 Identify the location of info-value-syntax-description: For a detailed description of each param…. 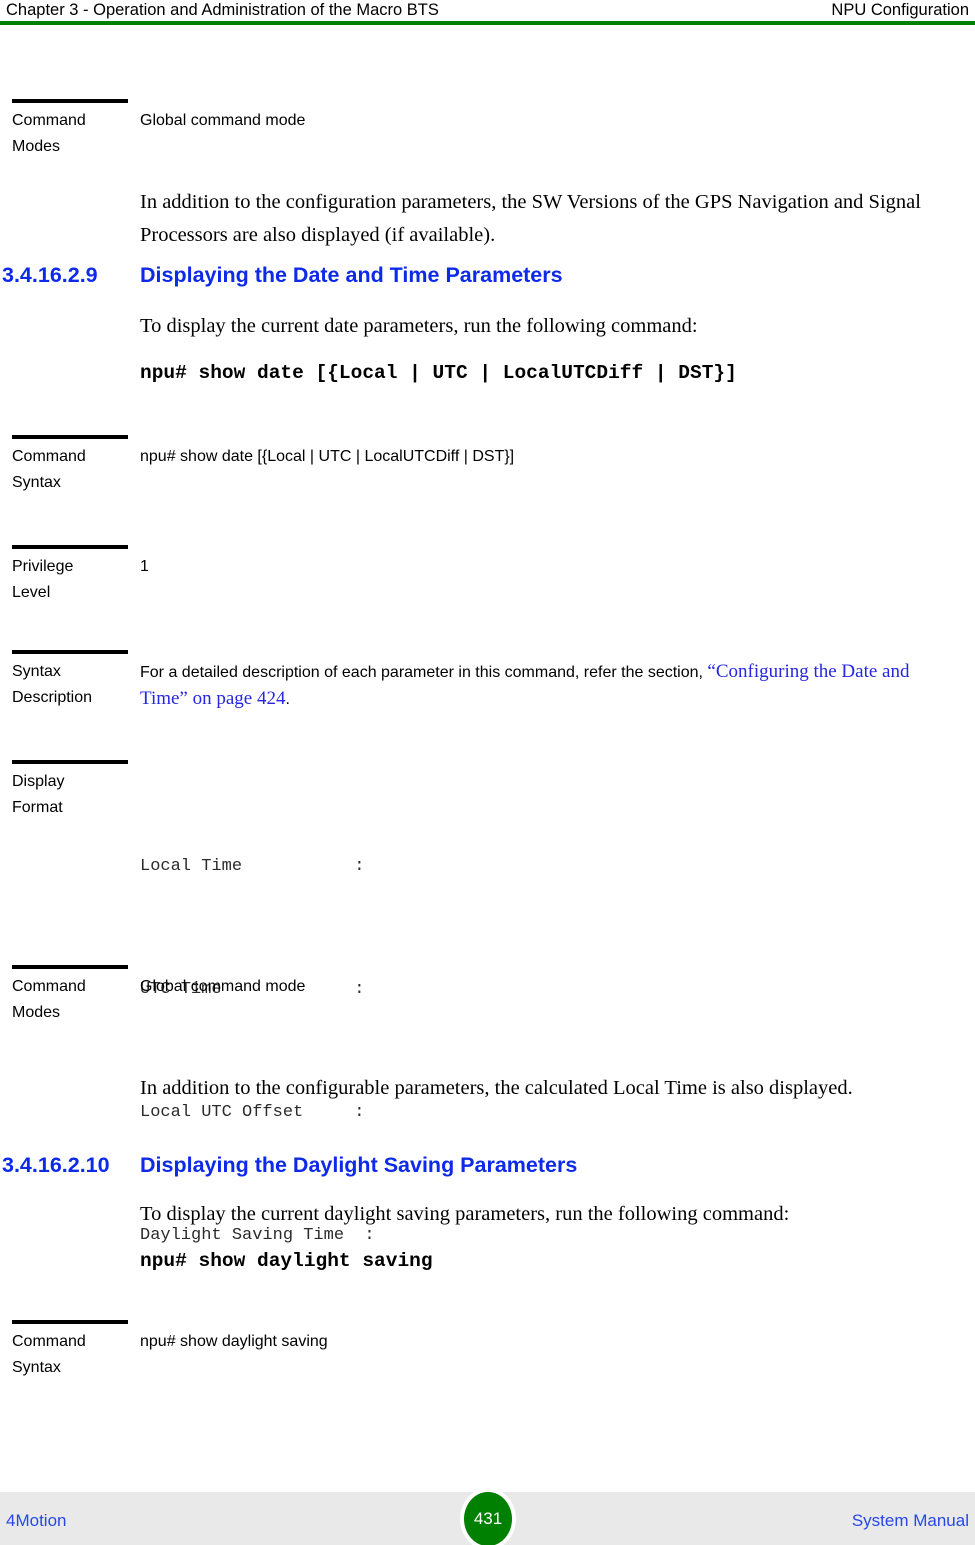
(550, 686).